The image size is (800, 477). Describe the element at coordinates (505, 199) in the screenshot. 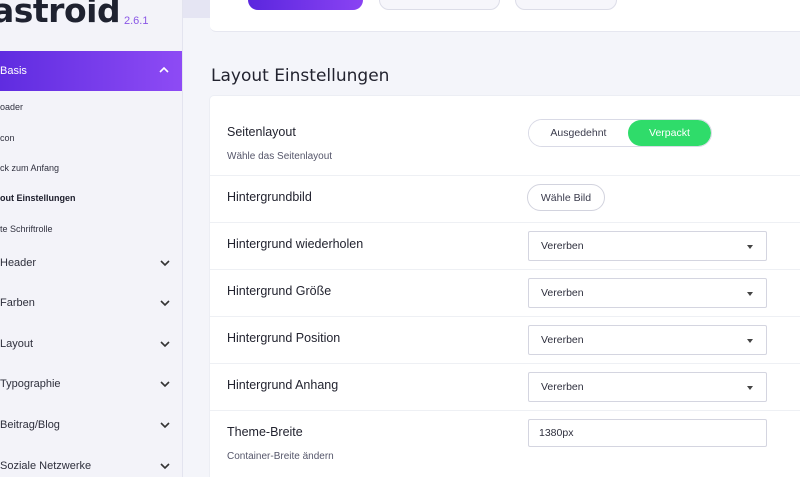

I see `setting-row-bg-image: Hintergrundbild` at that location.